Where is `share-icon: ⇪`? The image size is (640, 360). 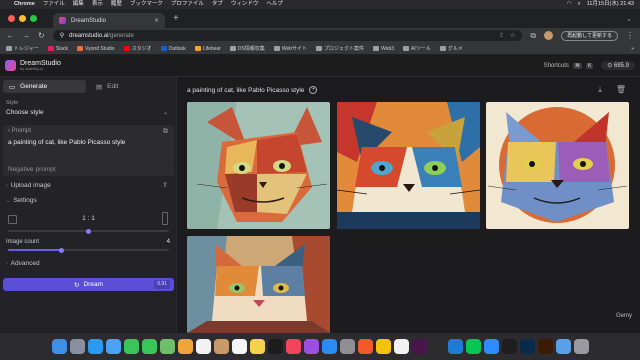
share-icon: ⇪ is located at coordinates (501, 35).